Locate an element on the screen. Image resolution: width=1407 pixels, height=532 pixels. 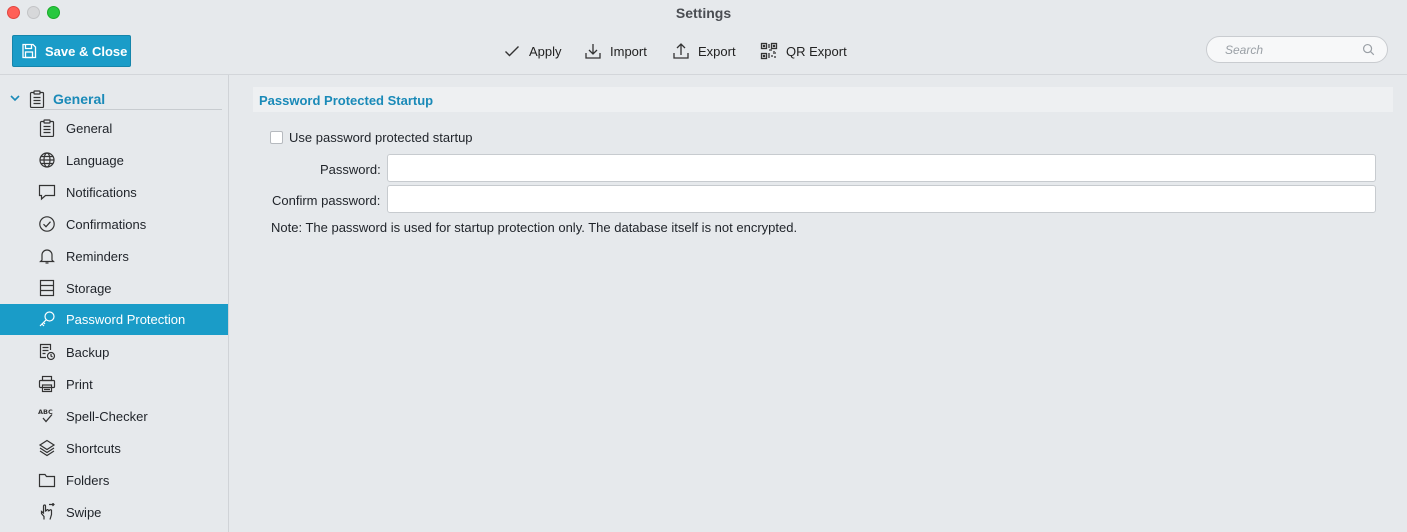
confirm-password-label: Confirm password: is located at coordinates (326, 200).